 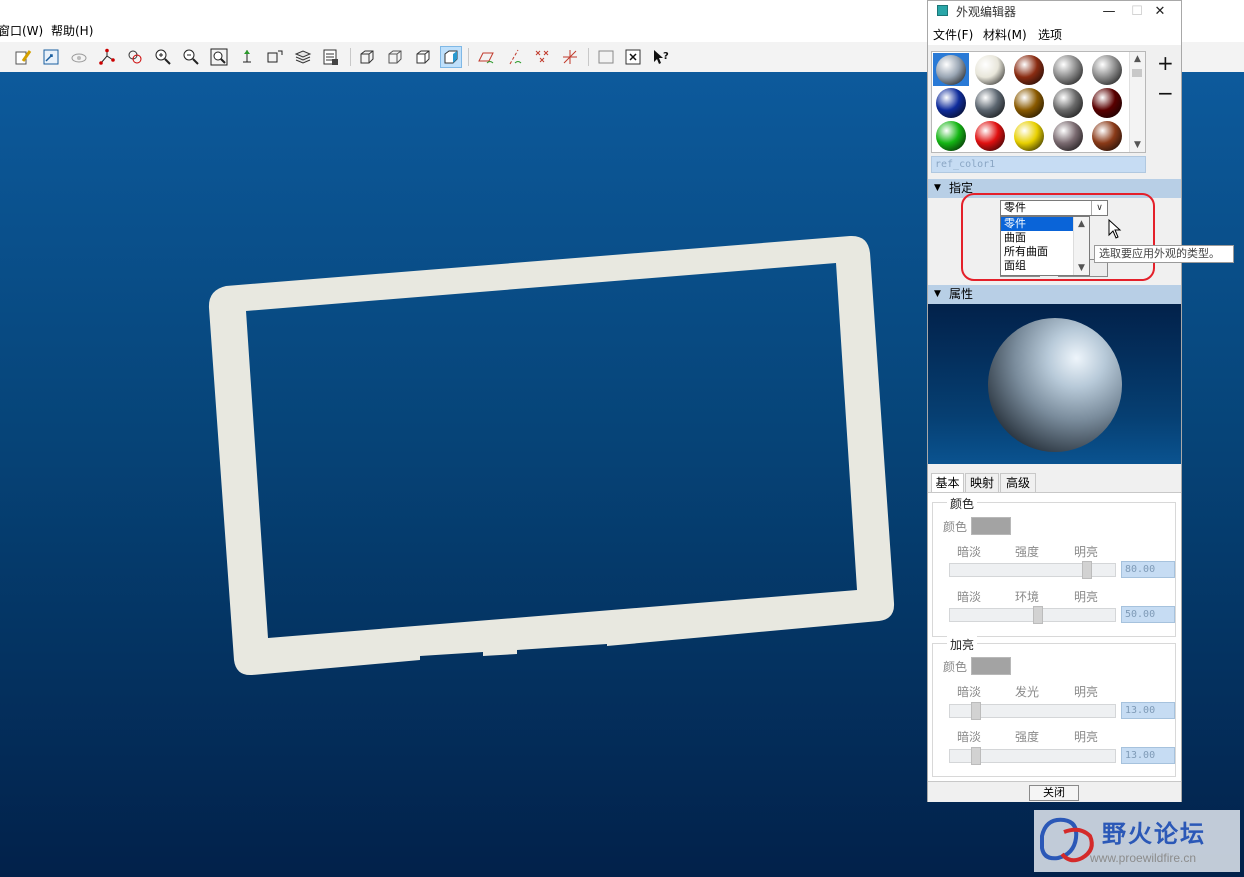 I want to click on datum-points-icon, so click(x=107, y=57).